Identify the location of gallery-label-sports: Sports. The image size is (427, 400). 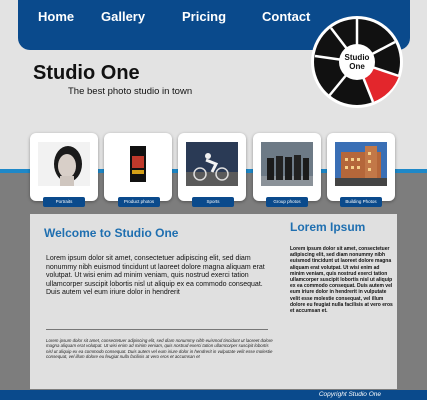
(213, 202).